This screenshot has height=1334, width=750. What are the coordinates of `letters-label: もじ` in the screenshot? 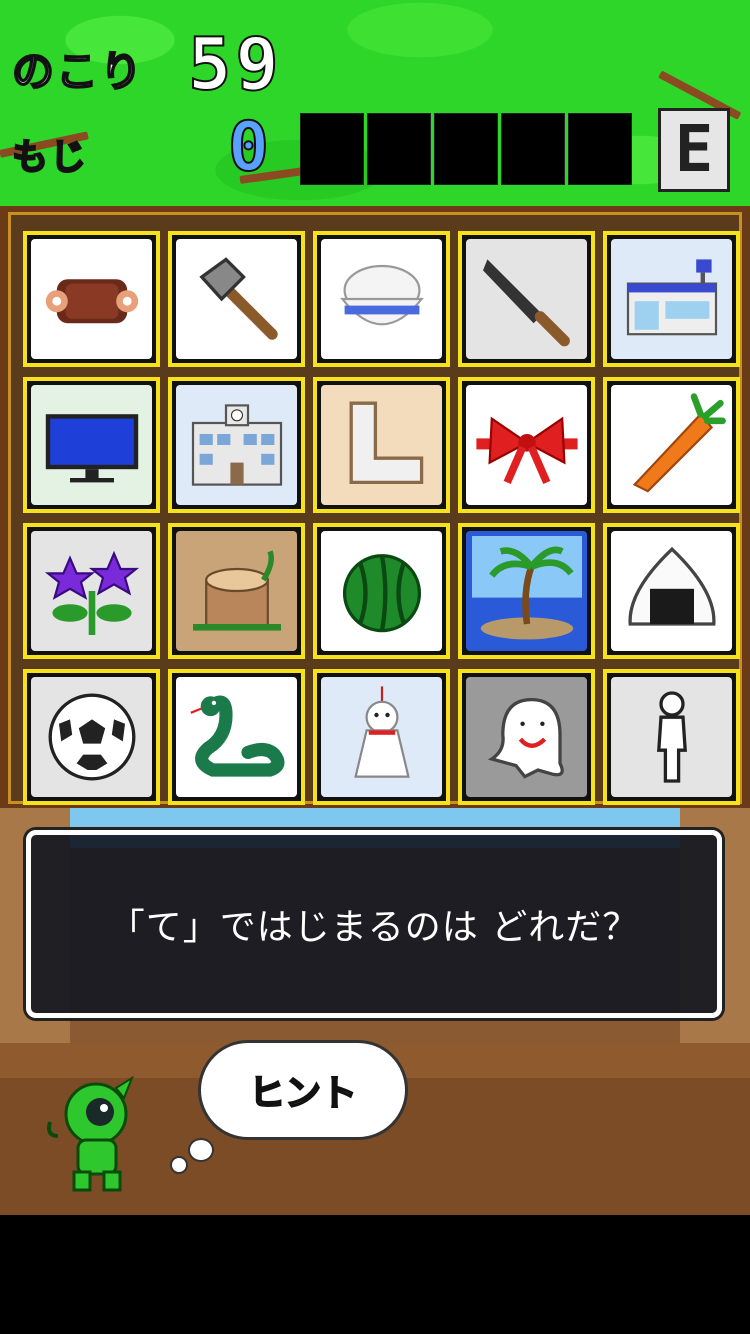 It's located at (50, 157).